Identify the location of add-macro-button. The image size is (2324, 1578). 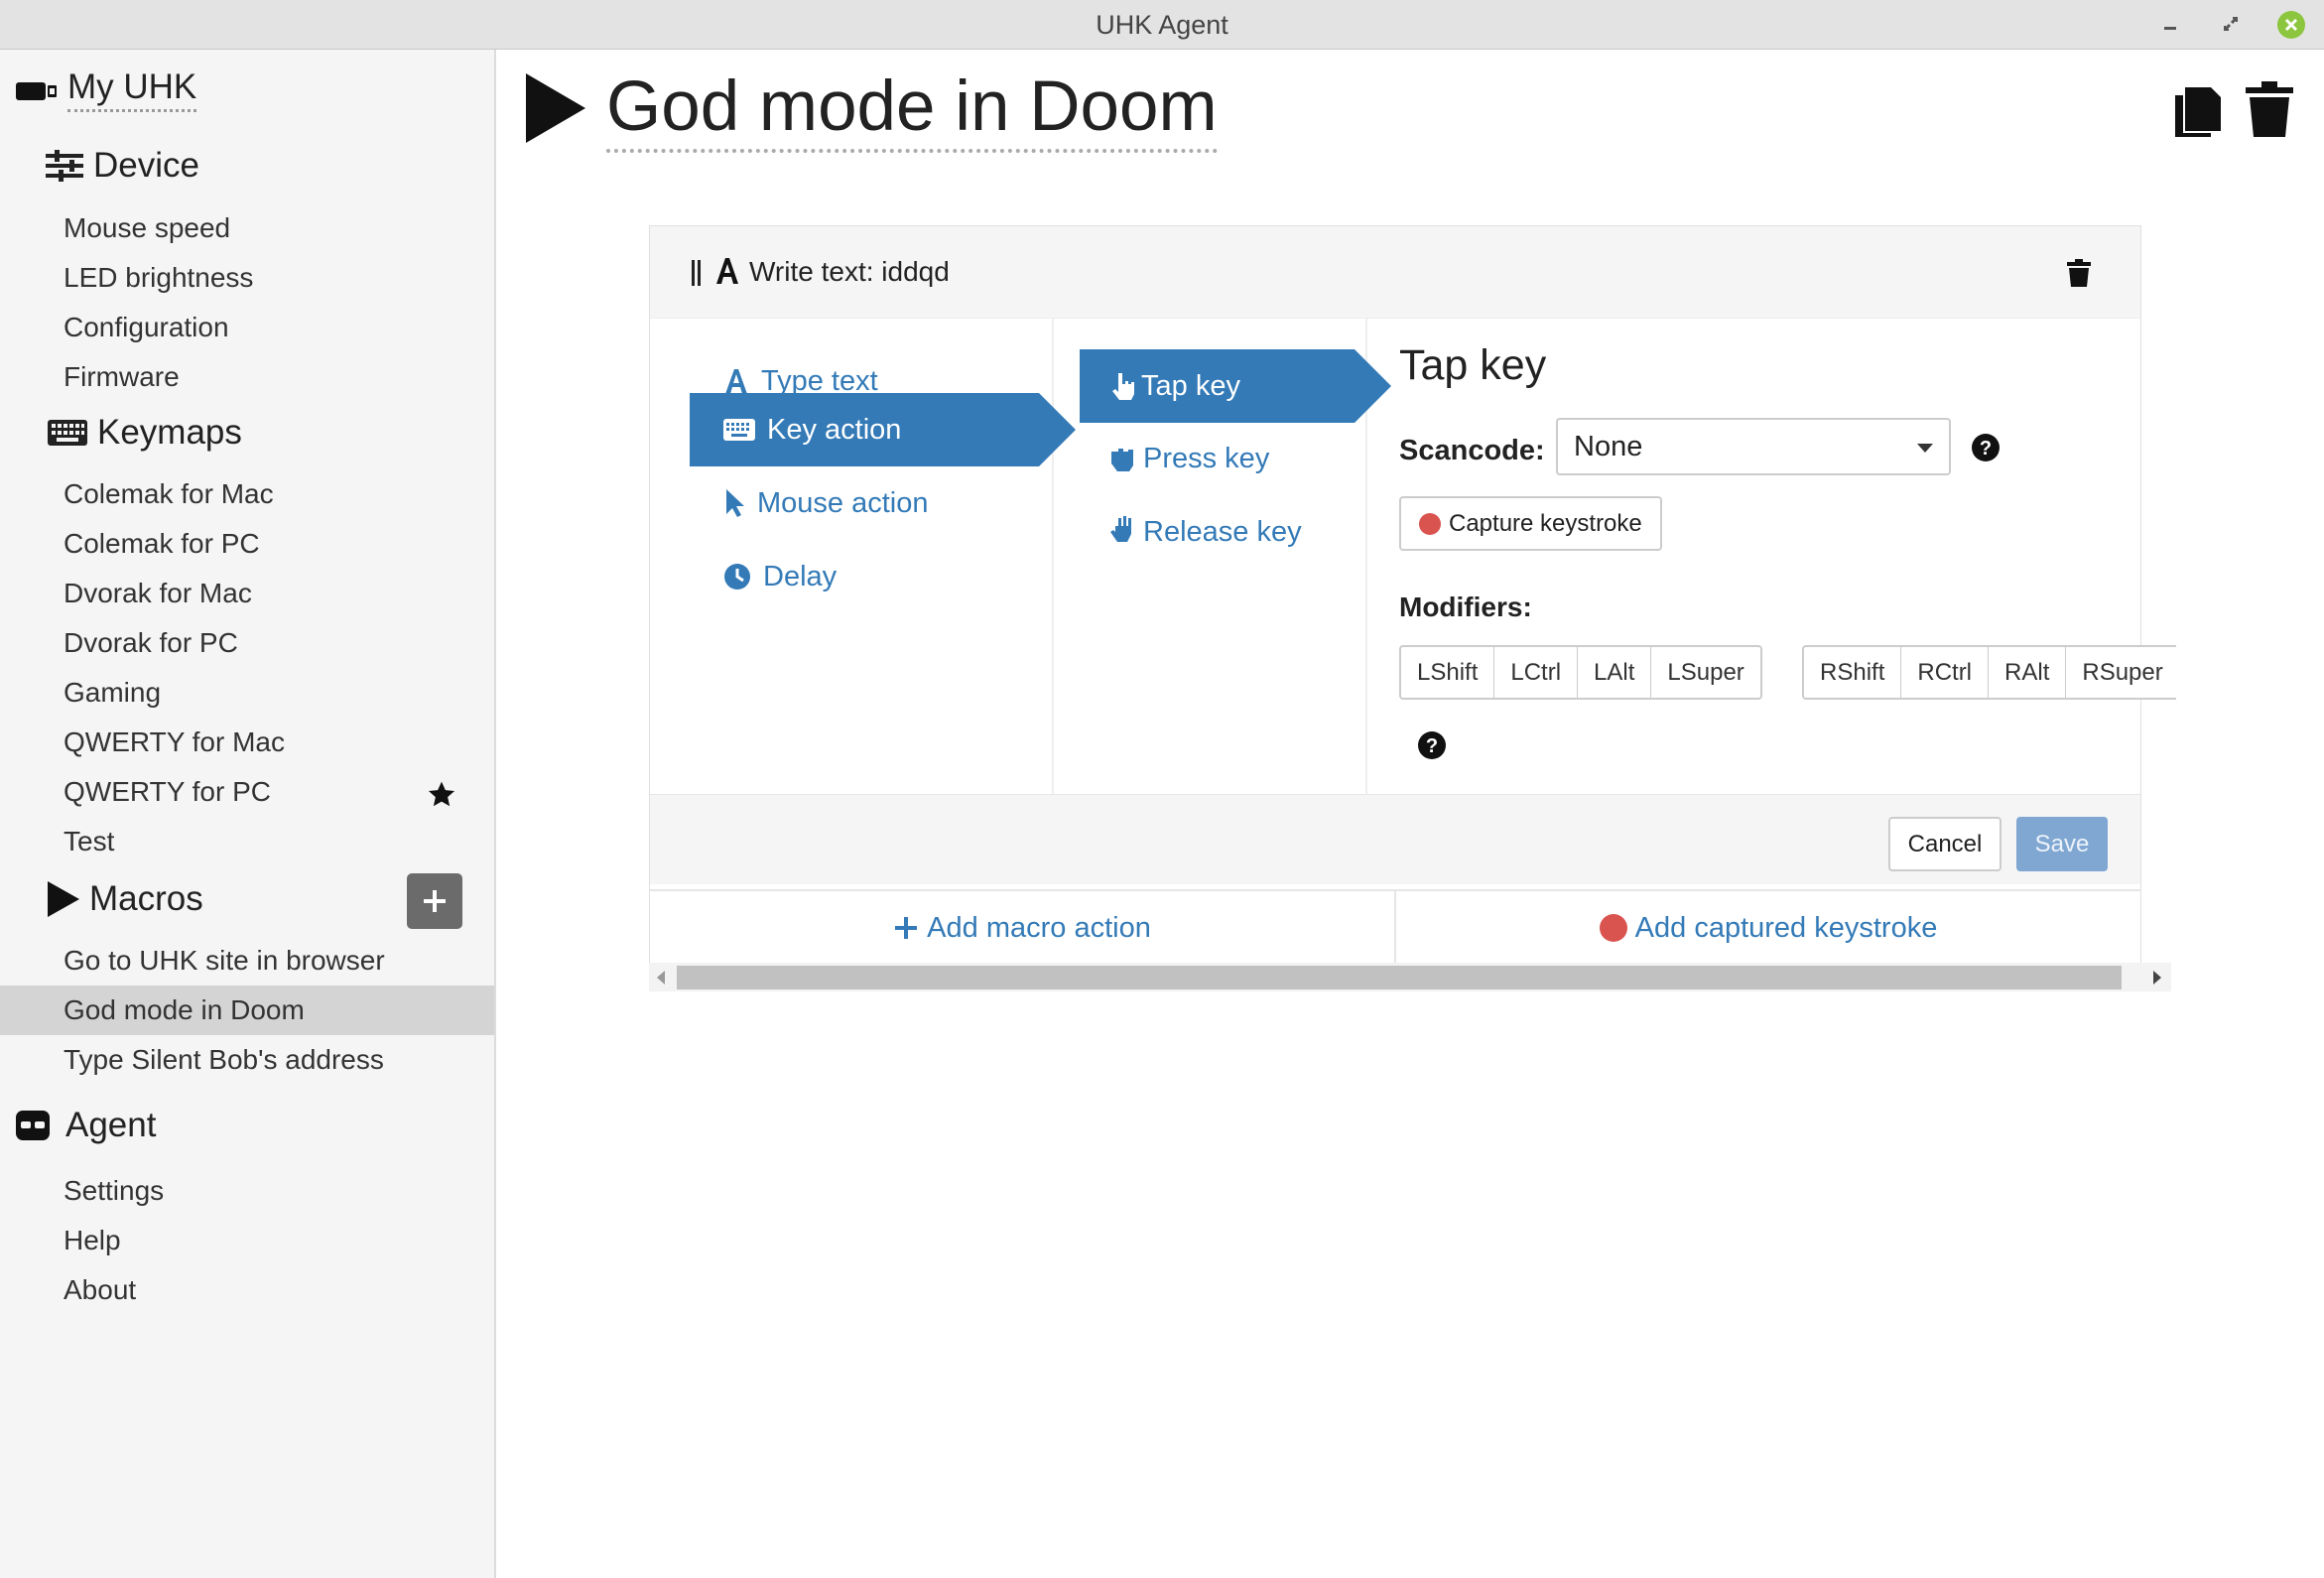
(434, 901).